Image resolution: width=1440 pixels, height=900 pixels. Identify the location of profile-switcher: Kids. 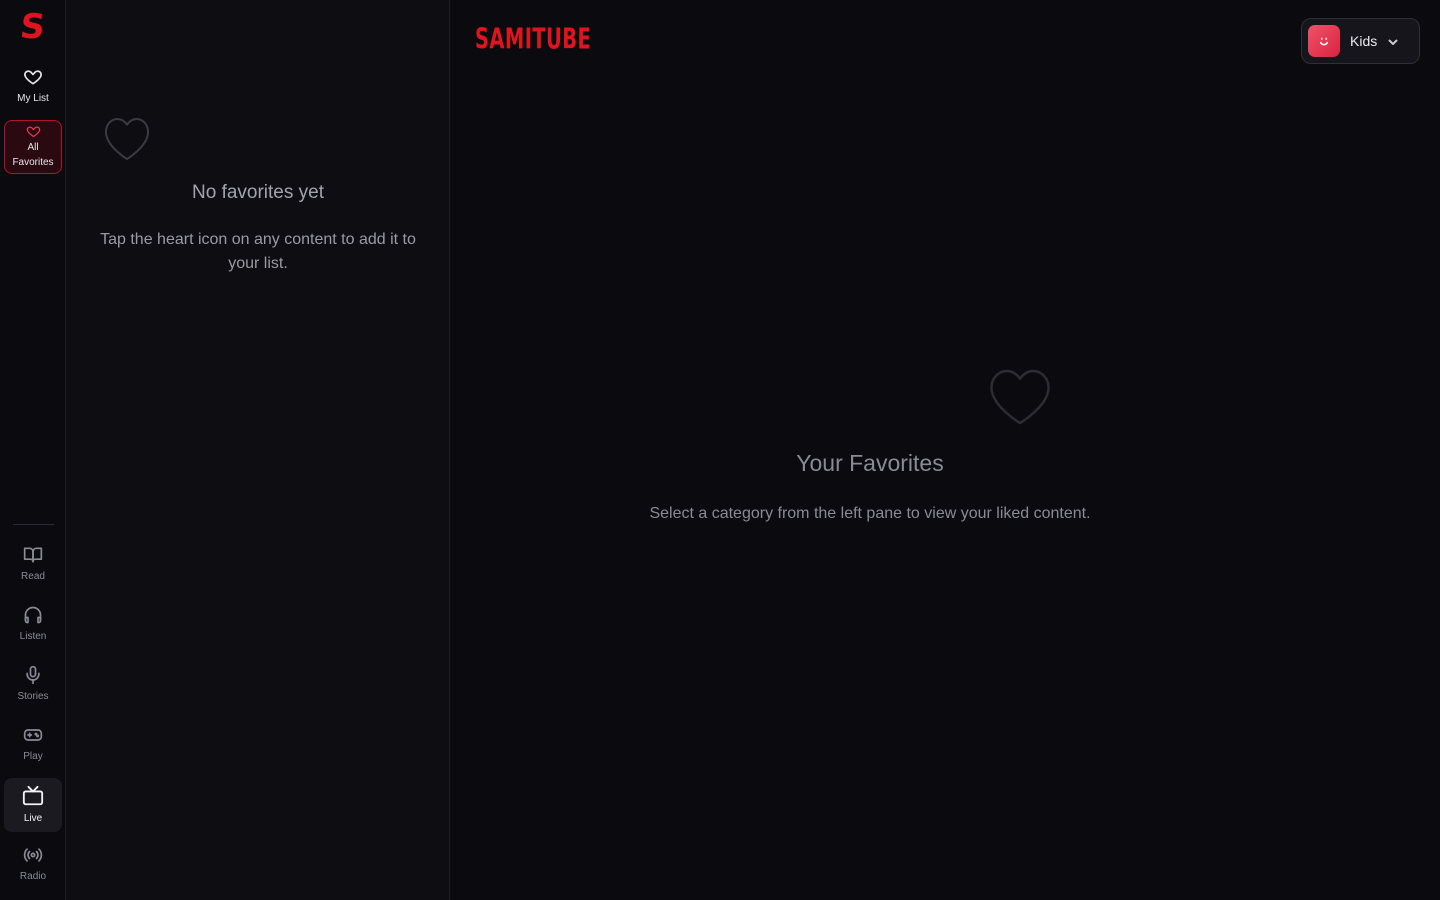
(1360, 41).